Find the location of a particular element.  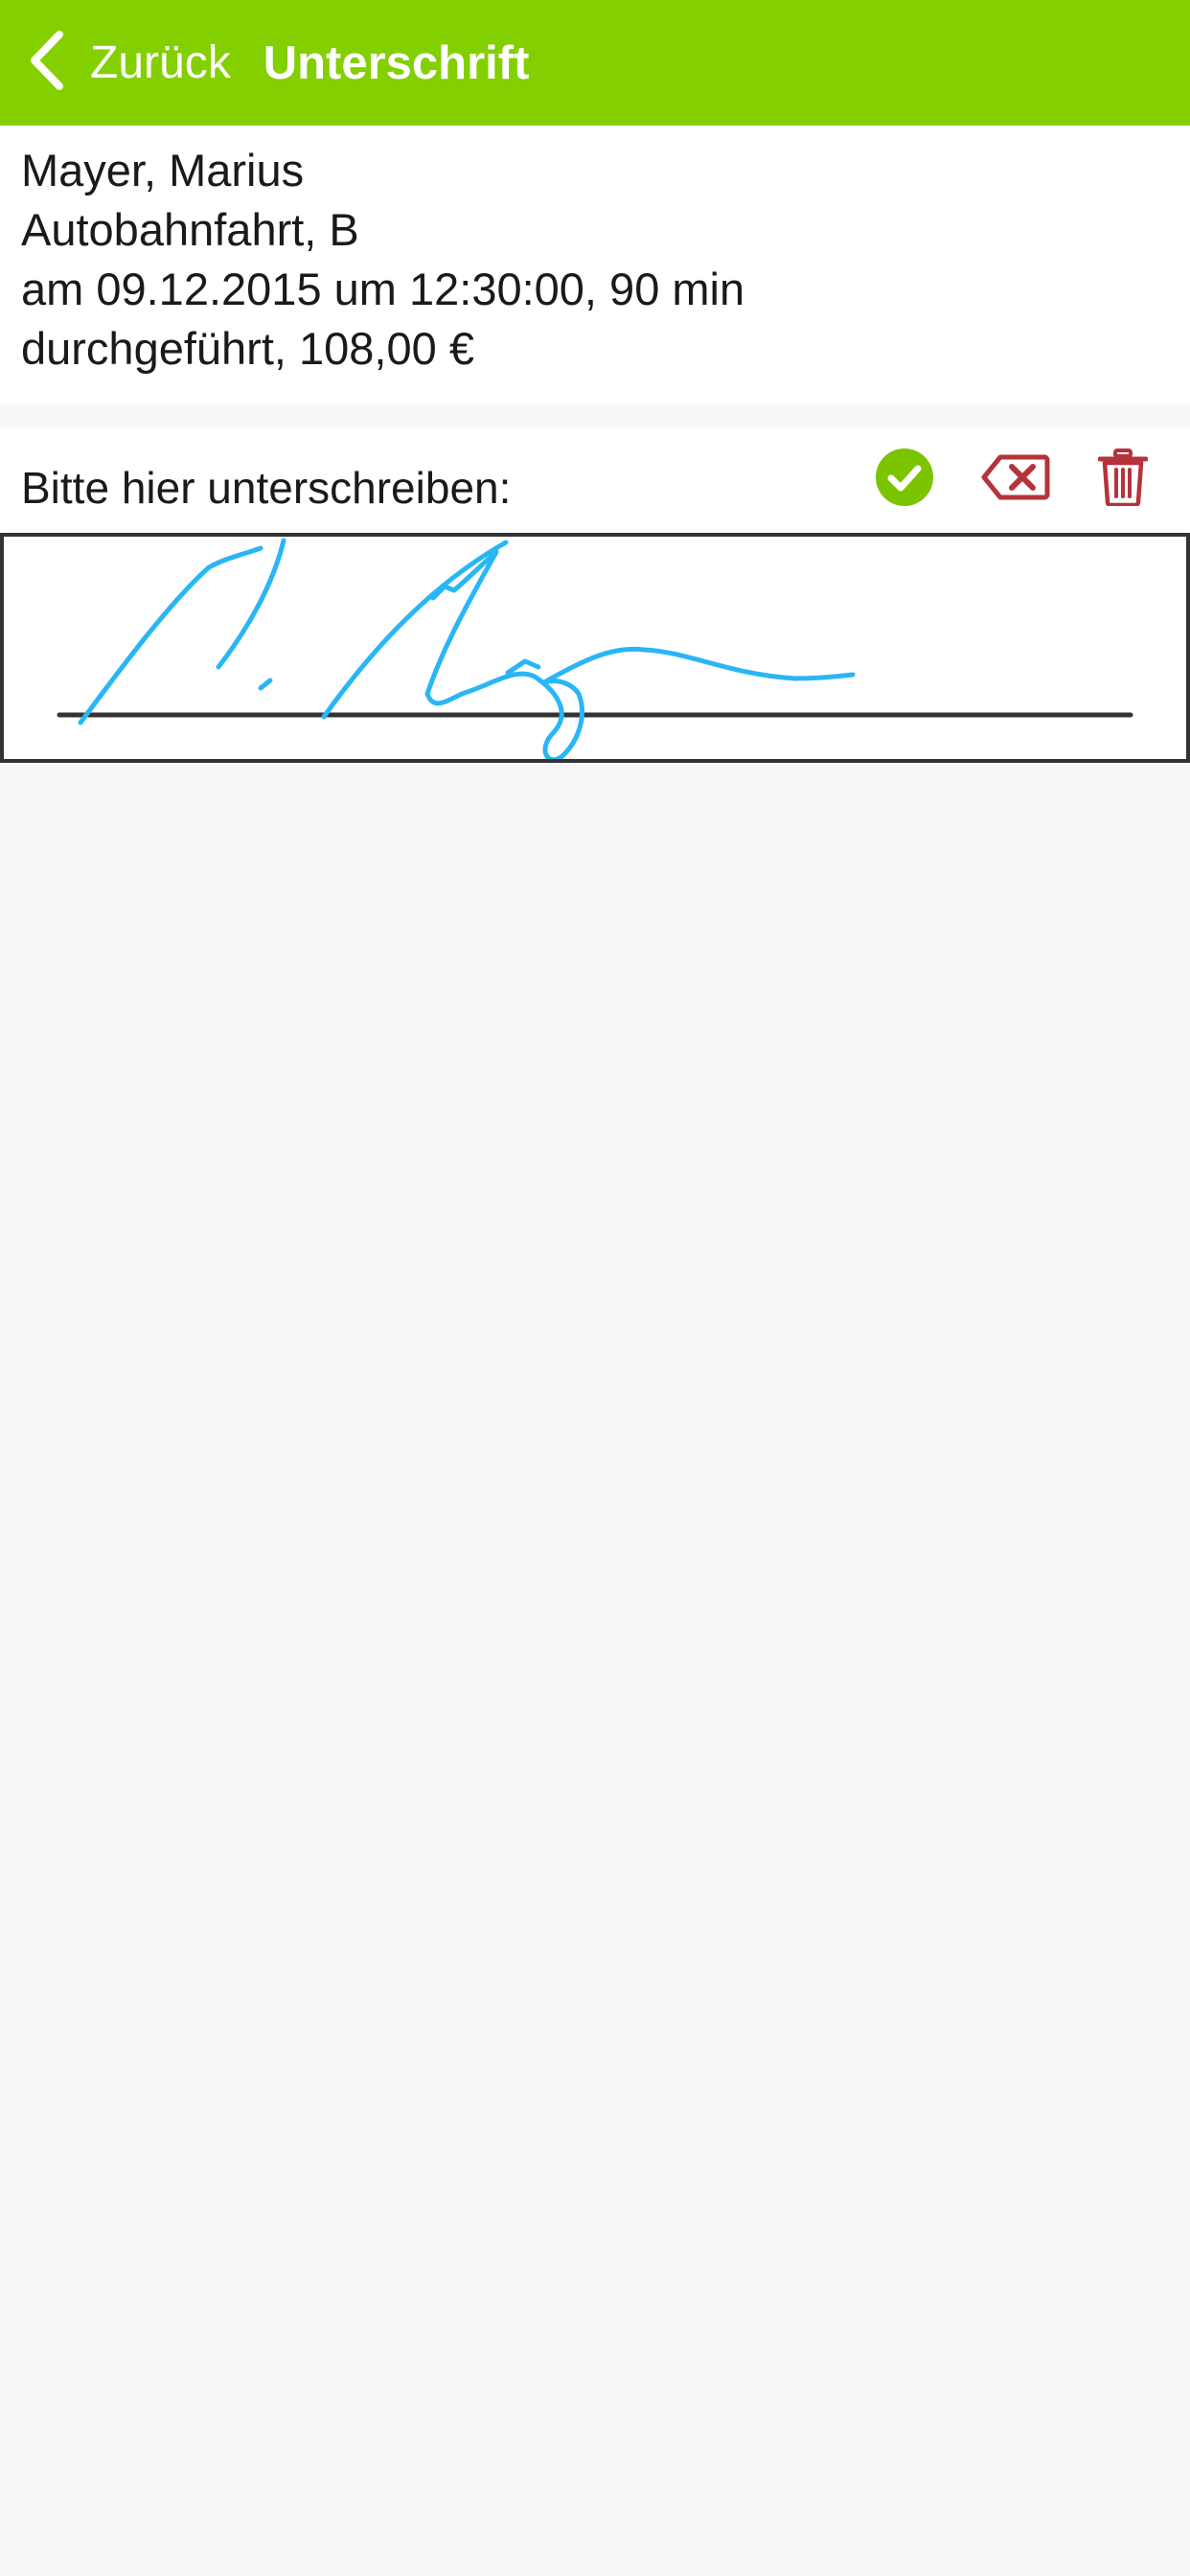

back-button: Zurück is located at coordinates (125, 63).